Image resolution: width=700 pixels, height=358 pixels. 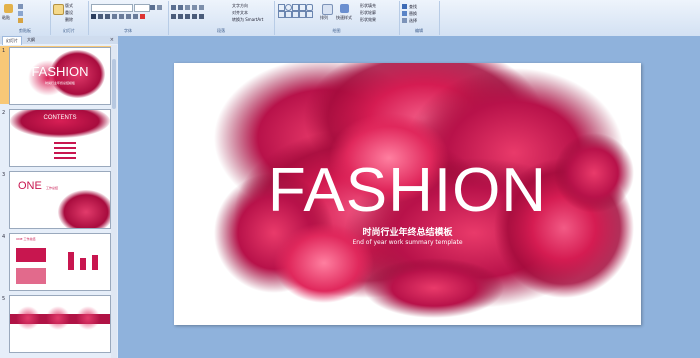 What do you see at coordinates (60, 118) in the screenshot?
I see `thumbnail-title: CONTENTS` at bounding box center [60, 118].